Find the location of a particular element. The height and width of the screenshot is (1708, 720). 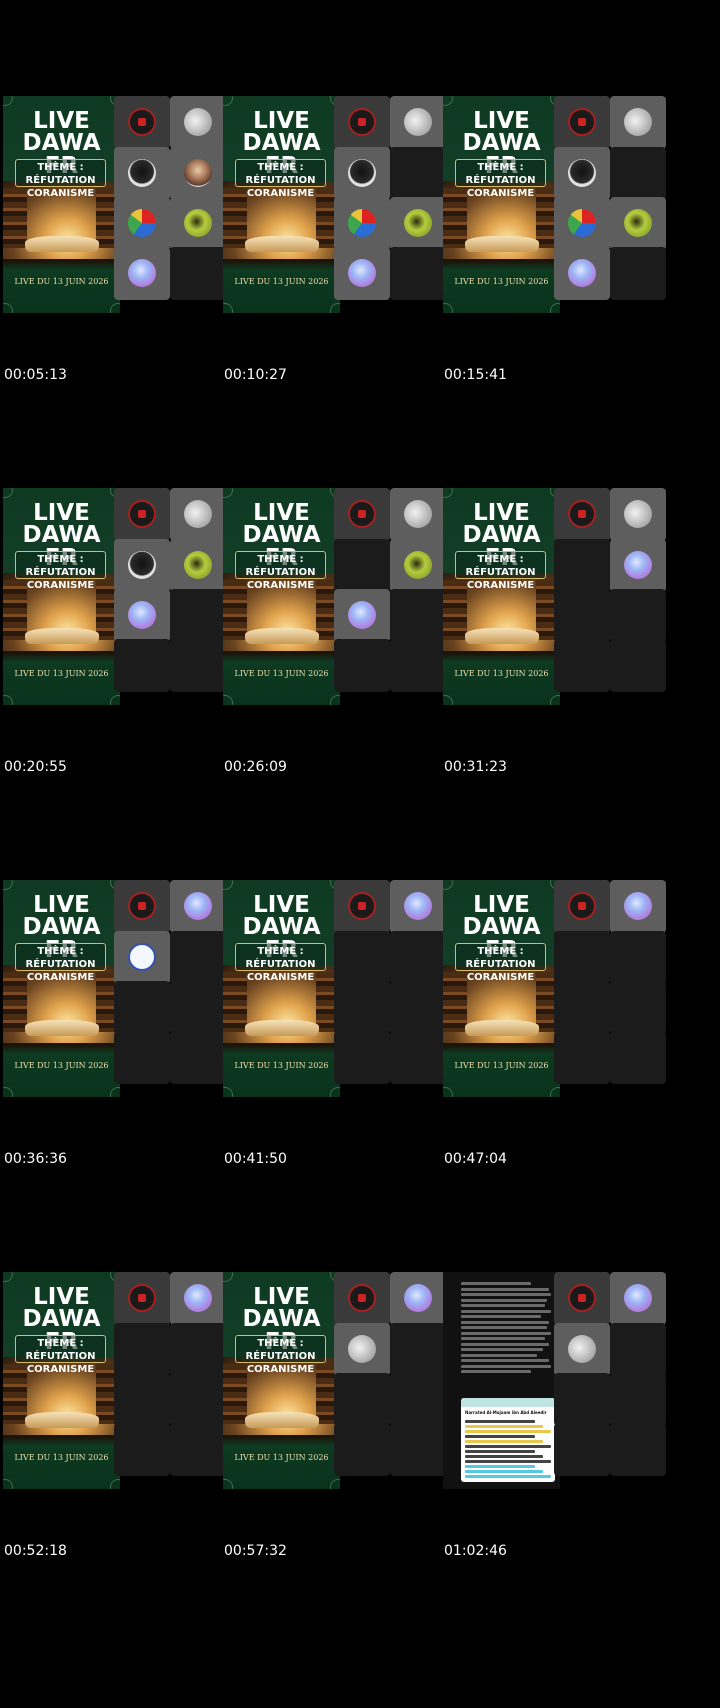

video-frame: Narrated Al-Mujaam ibn Abd Aleedir is located at coordinates (559, 1380).